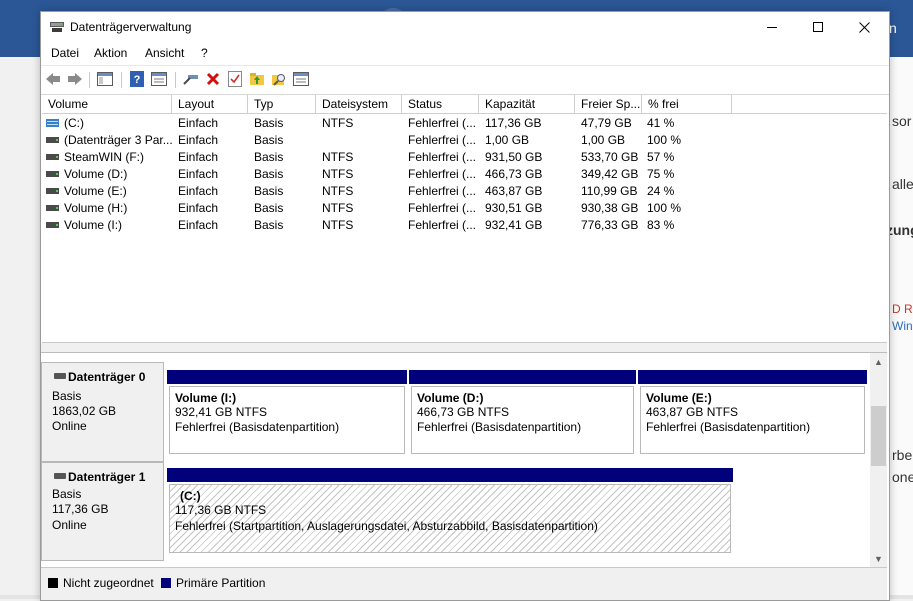 This screenshot has width=913, height=601. I want to click on volume-capacity: 1,00 GB, so click(507, 140).